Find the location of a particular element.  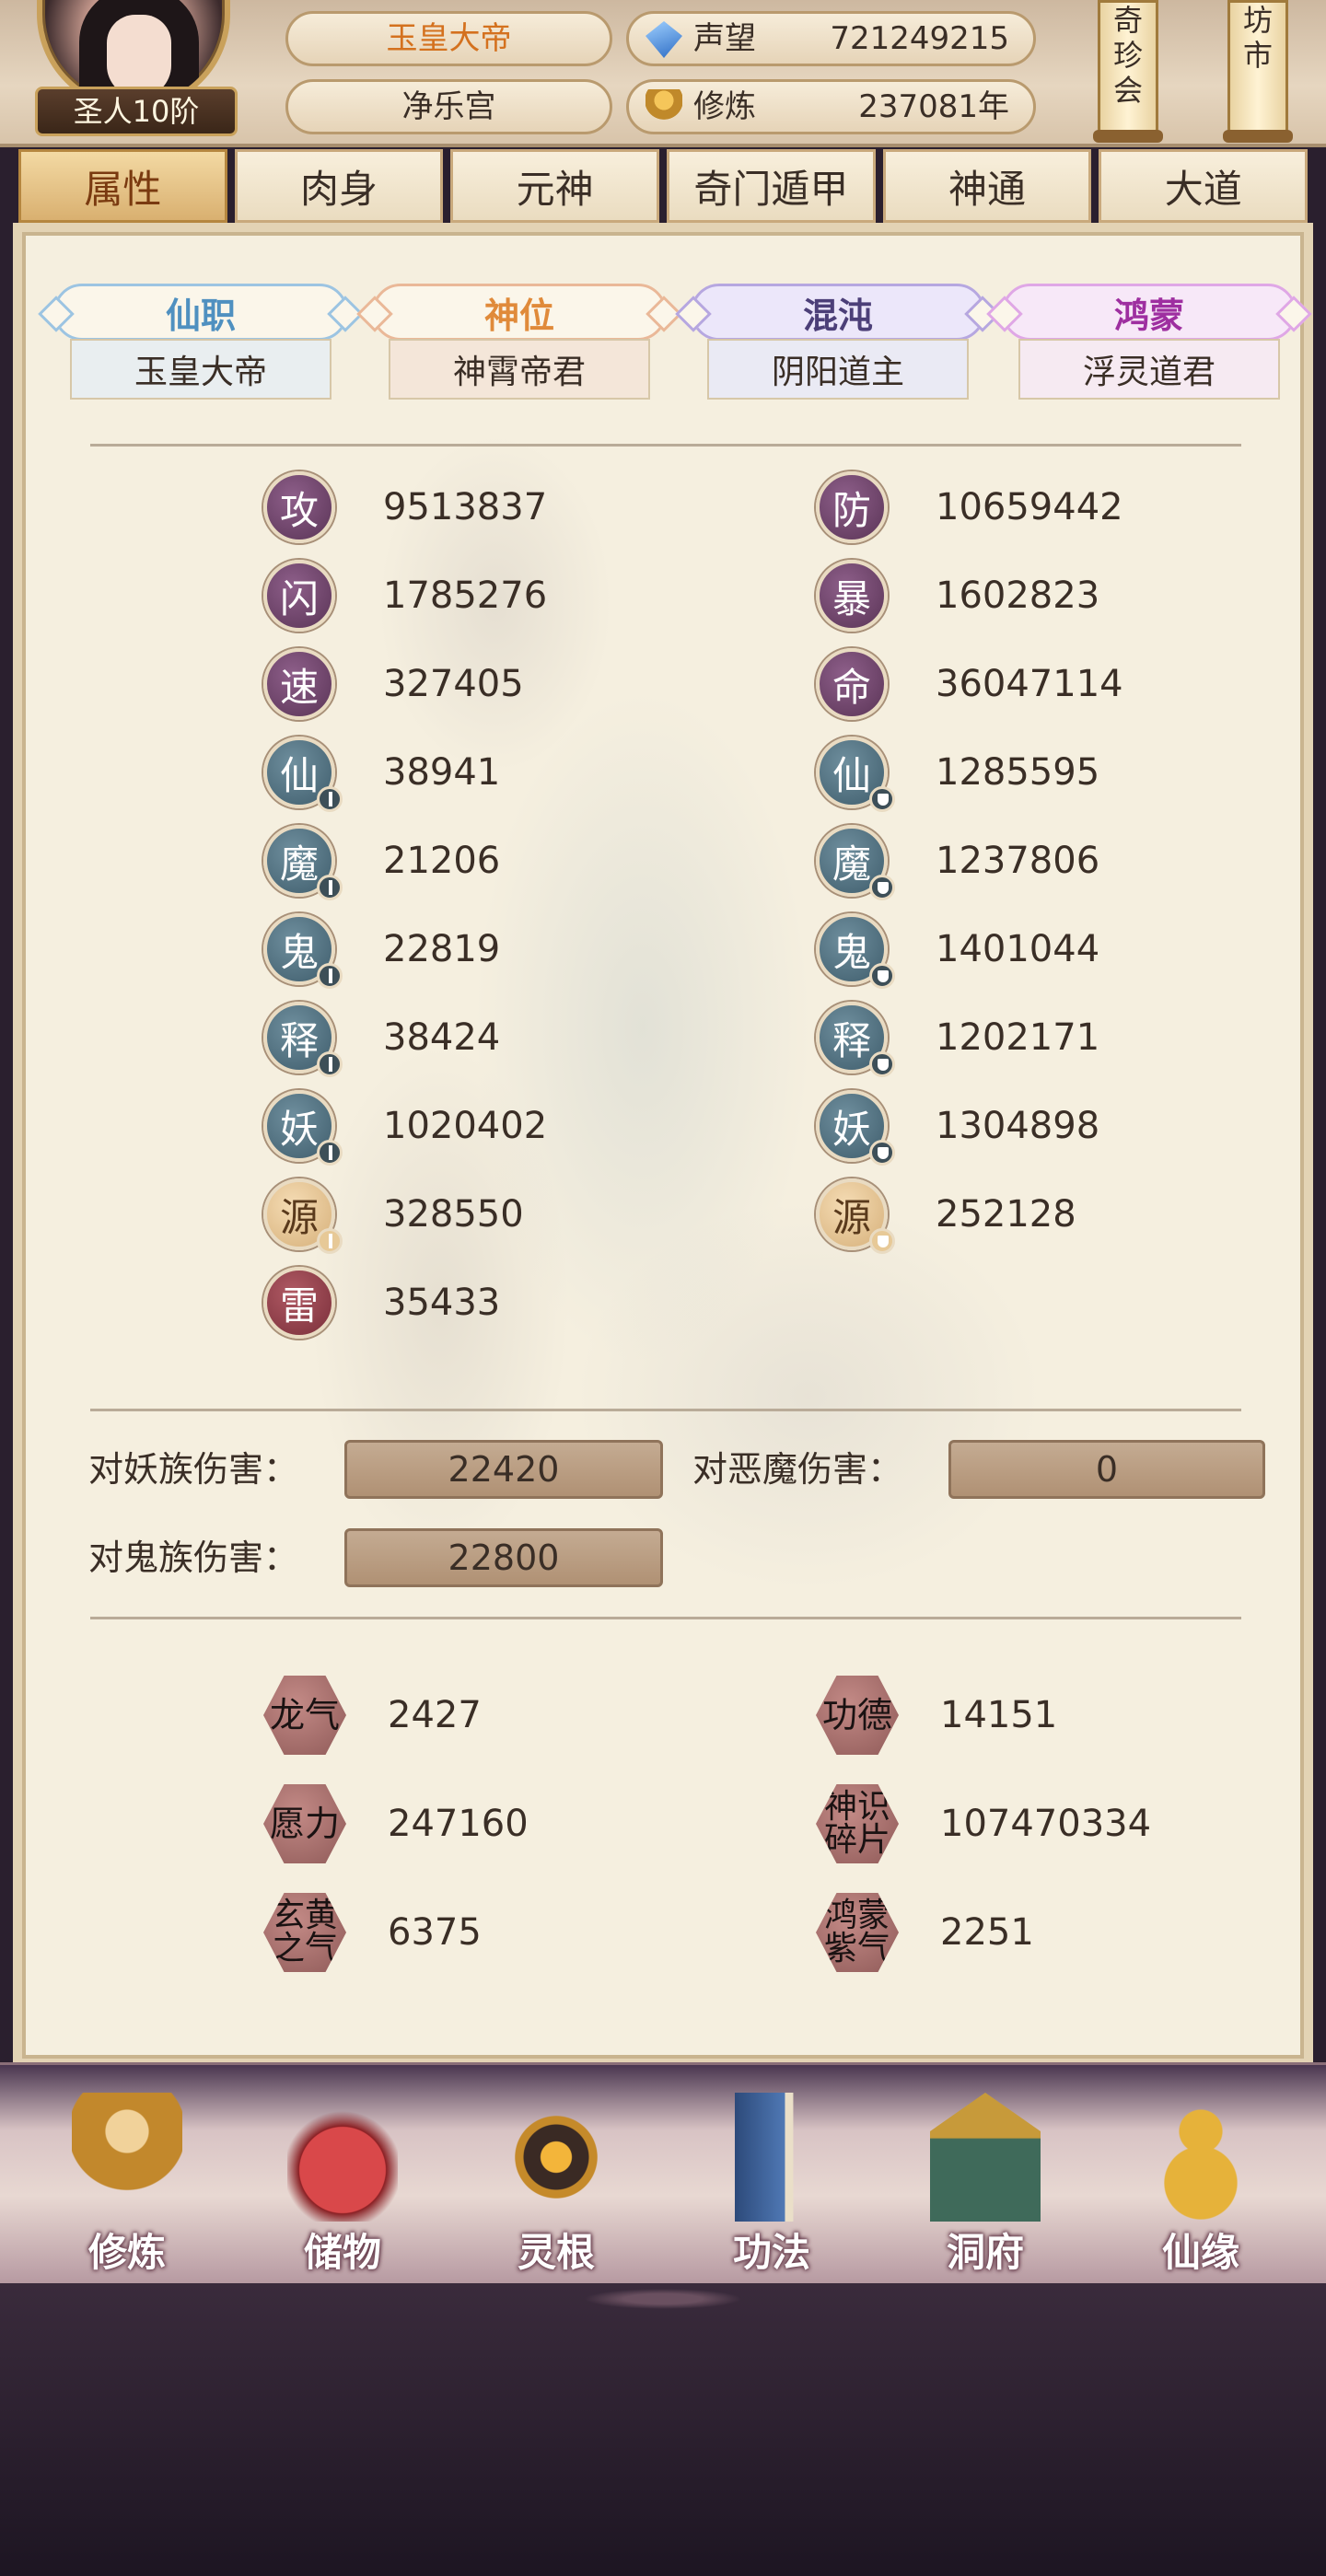

book-icon is located at coordinates (776, 2157).